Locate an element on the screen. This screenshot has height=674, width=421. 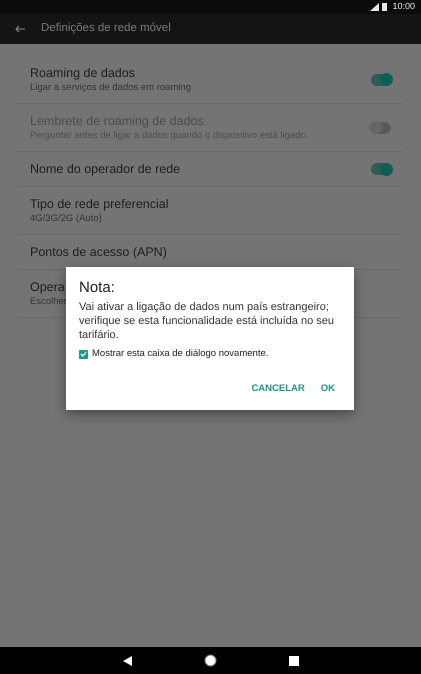
checkbox-label: Mostrar esta caixa de diálogo novamente. is located at coordinates (180, 354).